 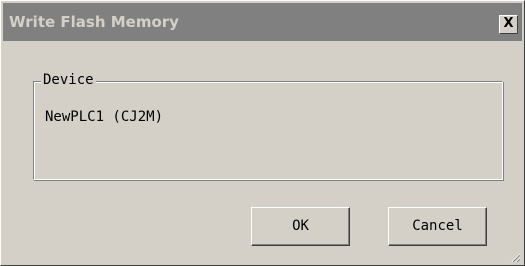 What do you see at coordinates (68, 80) in the screenshot?
I see `device-group-label: Device` at bounding box center [68, 80].